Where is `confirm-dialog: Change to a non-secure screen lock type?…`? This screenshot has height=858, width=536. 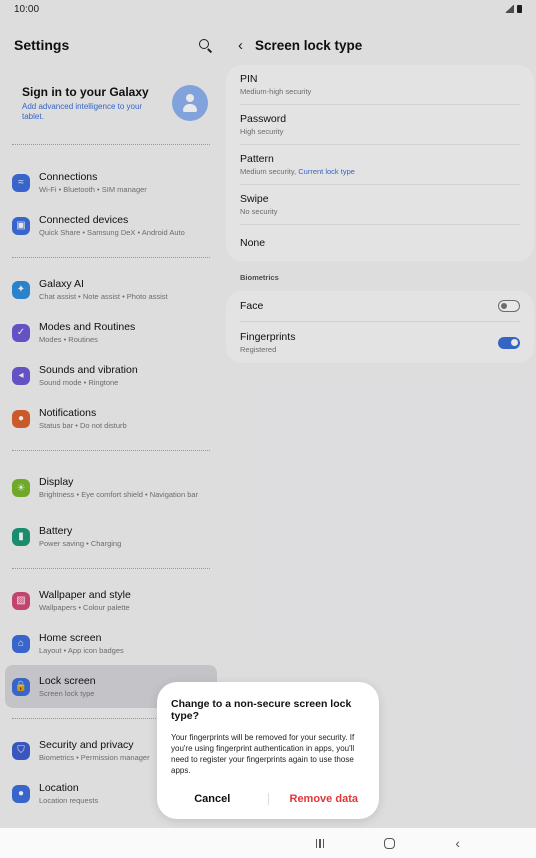
confirm-dialog: Change to a non-secure screen lock type?… is located at coordinates (268, 750).